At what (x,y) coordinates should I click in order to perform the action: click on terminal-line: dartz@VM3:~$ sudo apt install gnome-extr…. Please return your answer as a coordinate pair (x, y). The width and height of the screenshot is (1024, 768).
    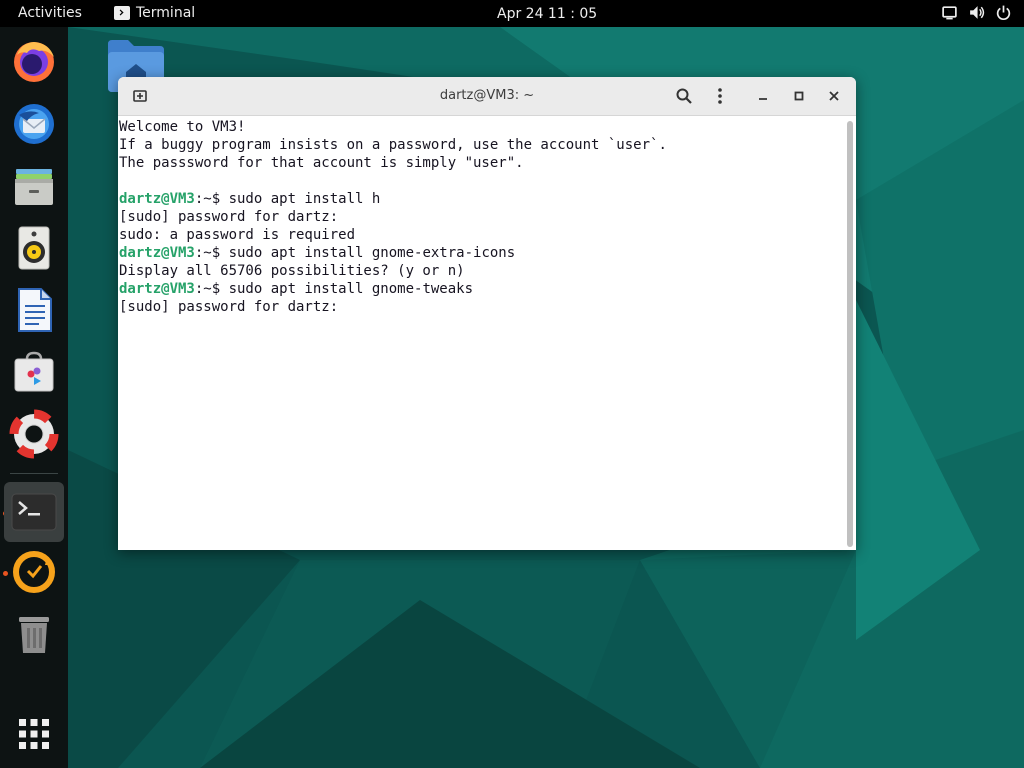
    Looking at the image, I should click on (480, 253).